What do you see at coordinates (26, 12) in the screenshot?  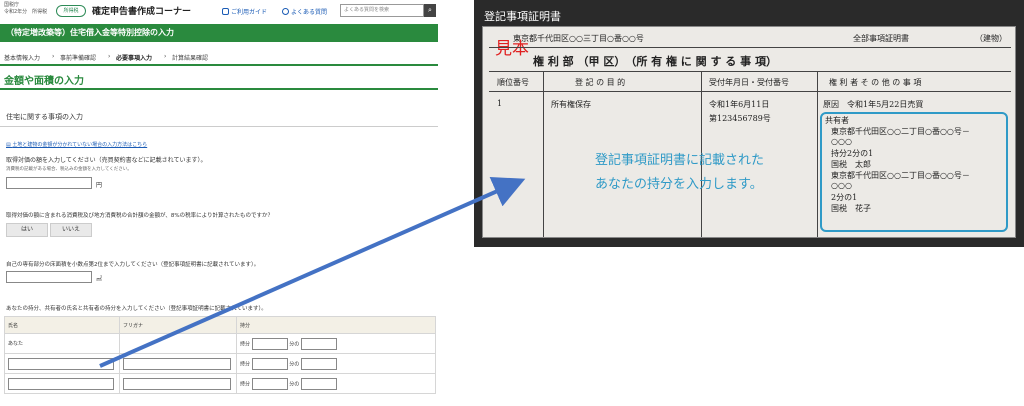 I see `year-label: 令和2年分 所得税` at bounding box center [26, 12].